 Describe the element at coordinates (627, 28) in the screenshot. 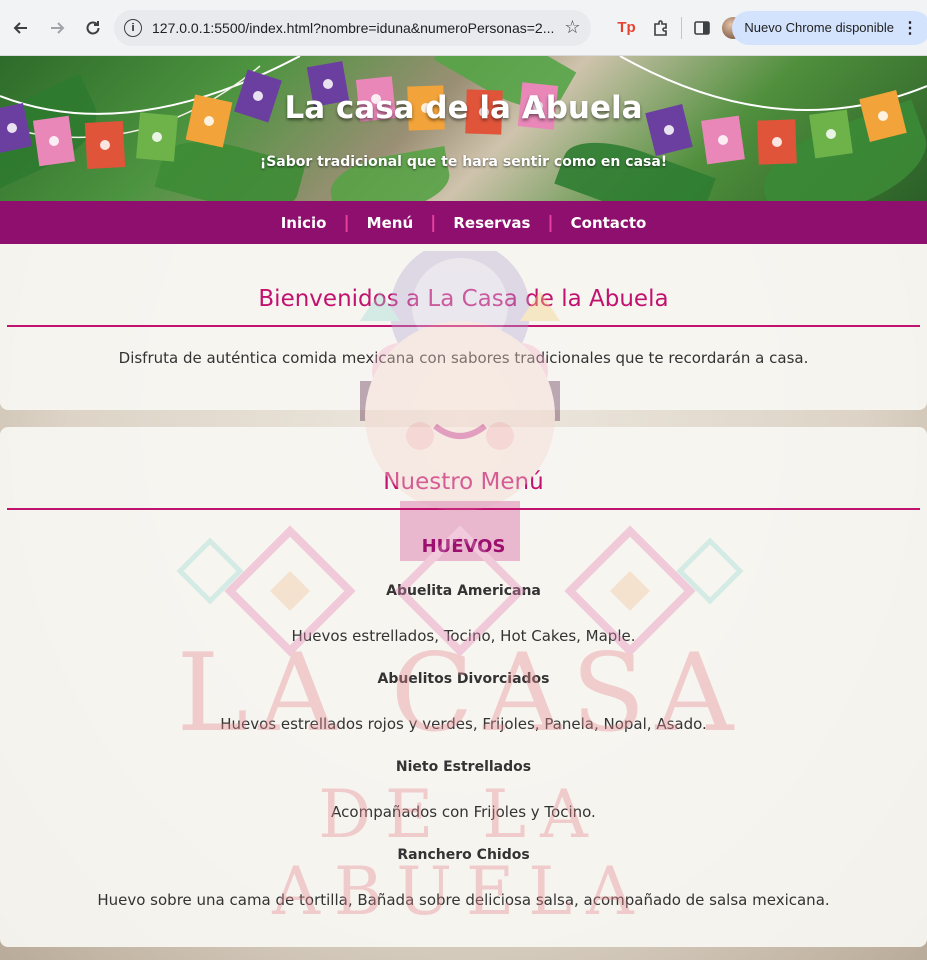

I see `tp-extension-icon: Tp` at that location.